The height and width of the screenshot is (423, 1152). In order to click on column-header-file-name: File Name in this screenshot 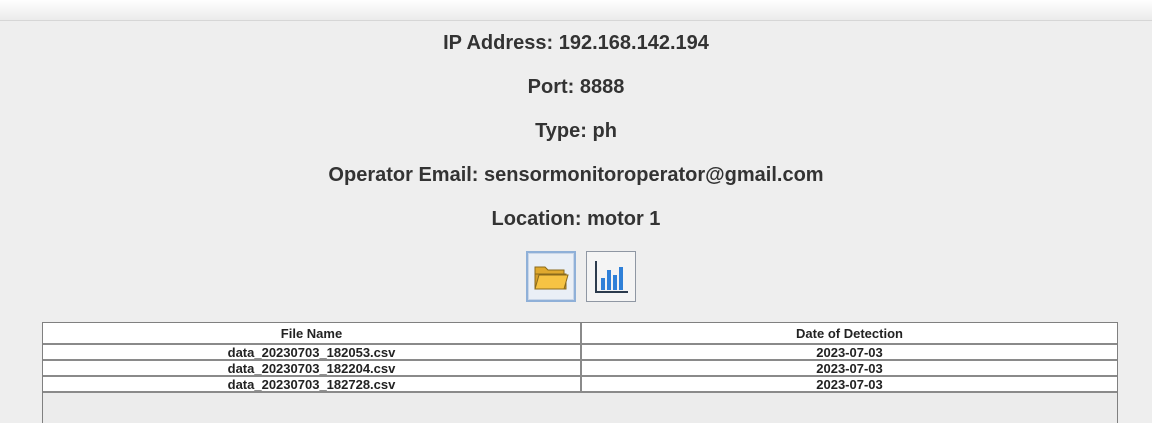, I will do `click(312, 334)`.